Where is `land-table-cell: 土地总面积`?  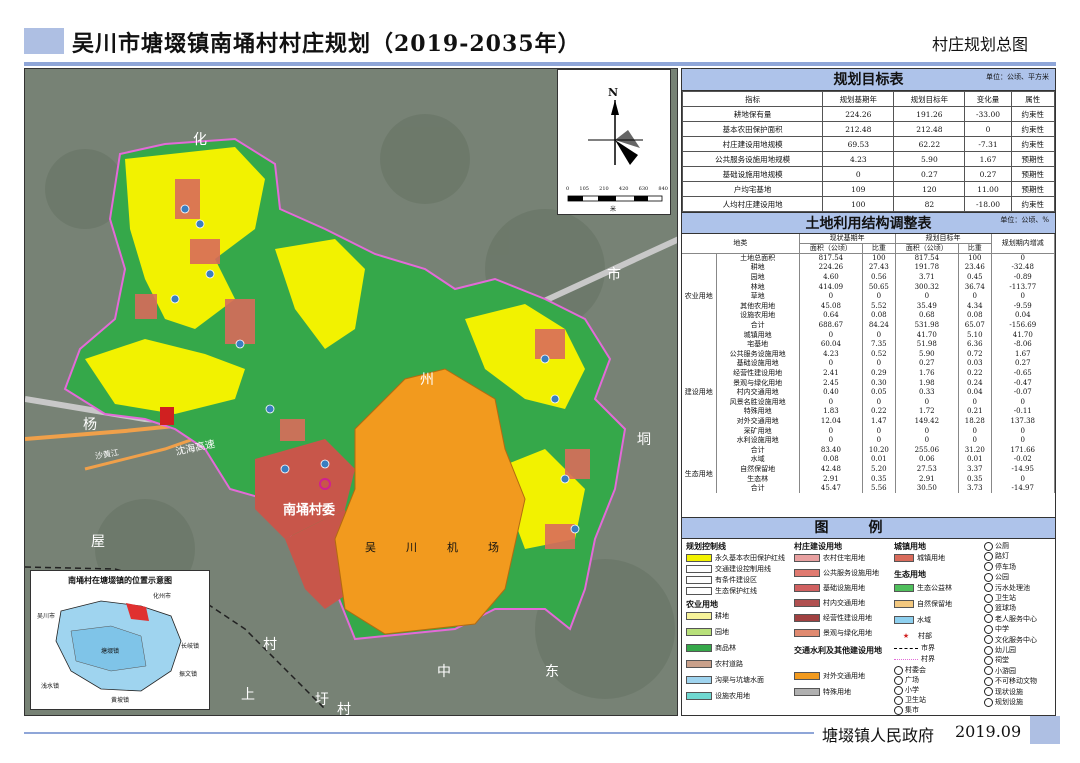 land-table-cell: 土地总面积 is located at coordinates (758, 258).